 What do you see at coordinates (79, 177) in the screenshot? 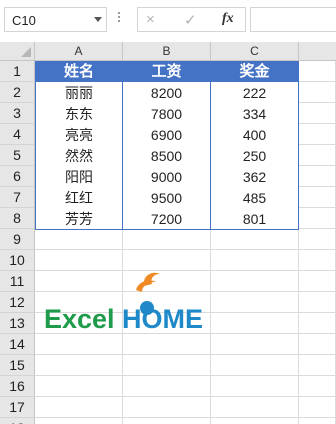
I see `table-cell: 阳阳` at bounding box center [79, 177].